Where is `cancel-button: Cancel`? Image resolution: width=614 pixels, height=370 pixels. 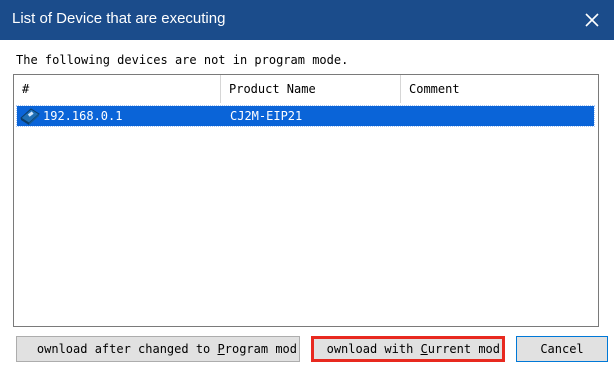
cancel-button: Cancel is located at coordinates (562, 349).